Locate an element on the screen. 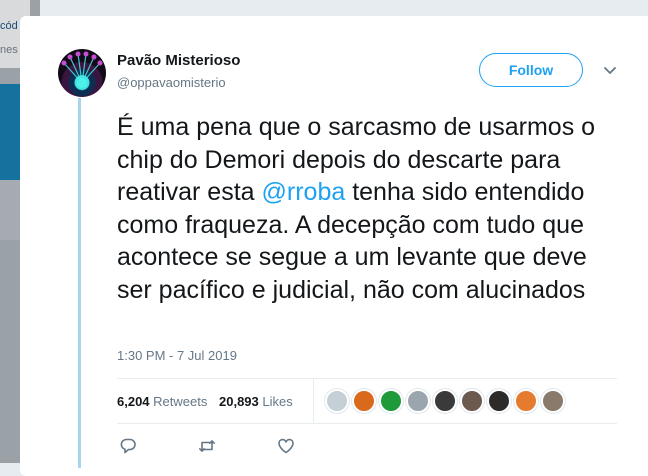 The width and height of the screenshot is (648, 476). background-text-fragment: nes is located at coordinates (9, 50).